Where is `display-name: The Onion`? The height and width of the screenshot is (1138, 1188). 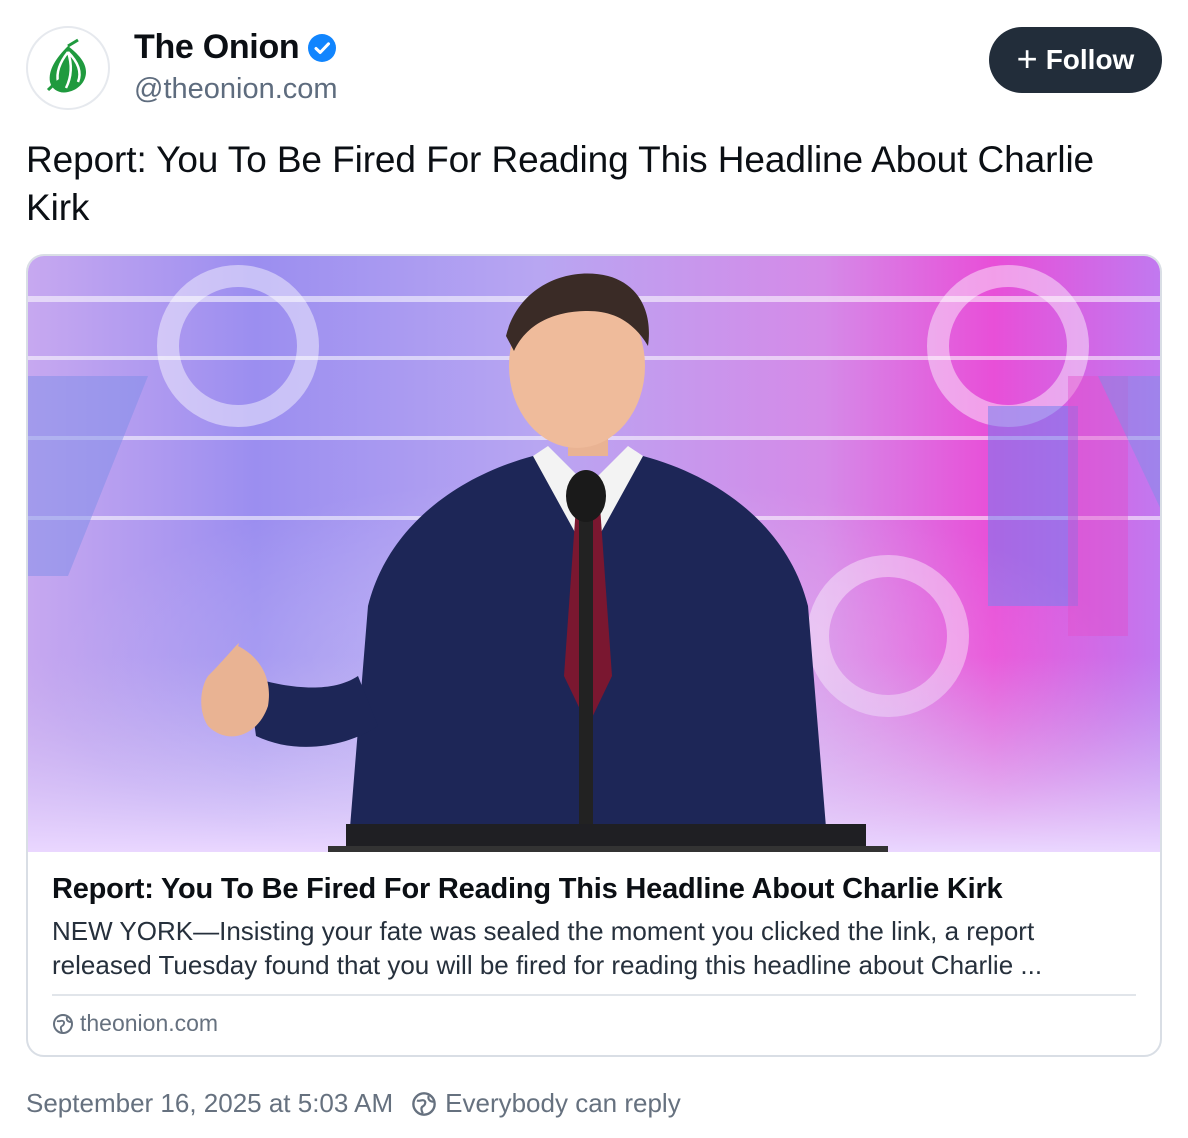 display-name: The Onion is located at coordinates (217, 47).